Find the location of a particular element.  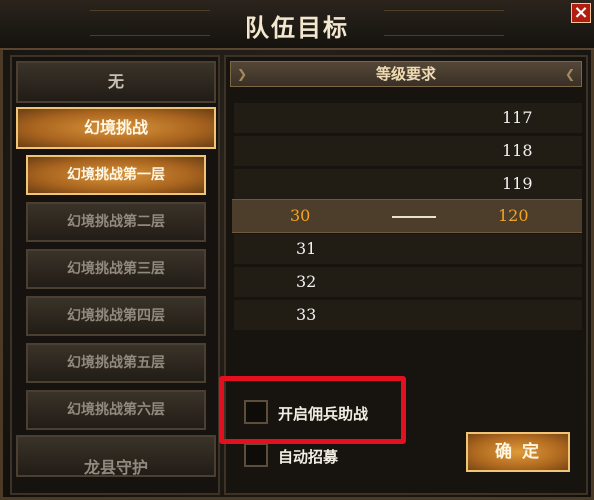

submenu-item-floor-2: 幻境挑战第二层 is located at coordinates (116, 222).